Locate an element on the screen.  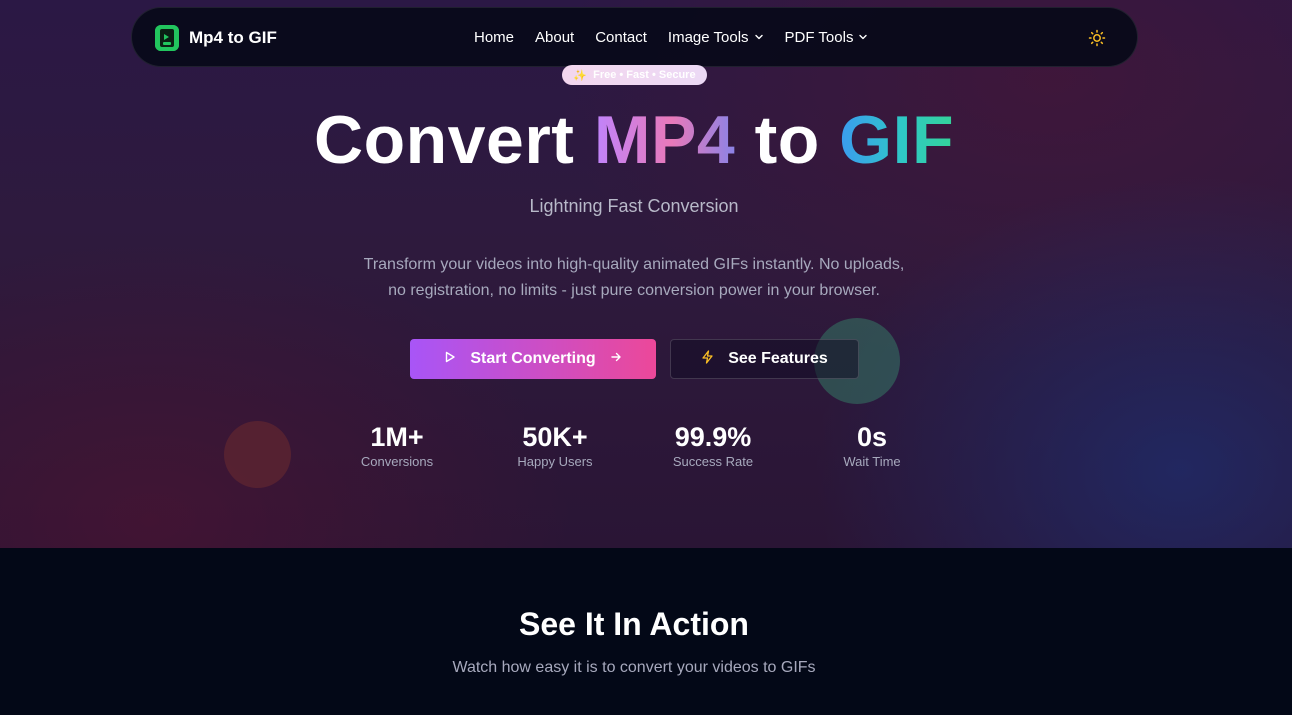
stat-label: Success Rate is located at coordinates (713, 461).